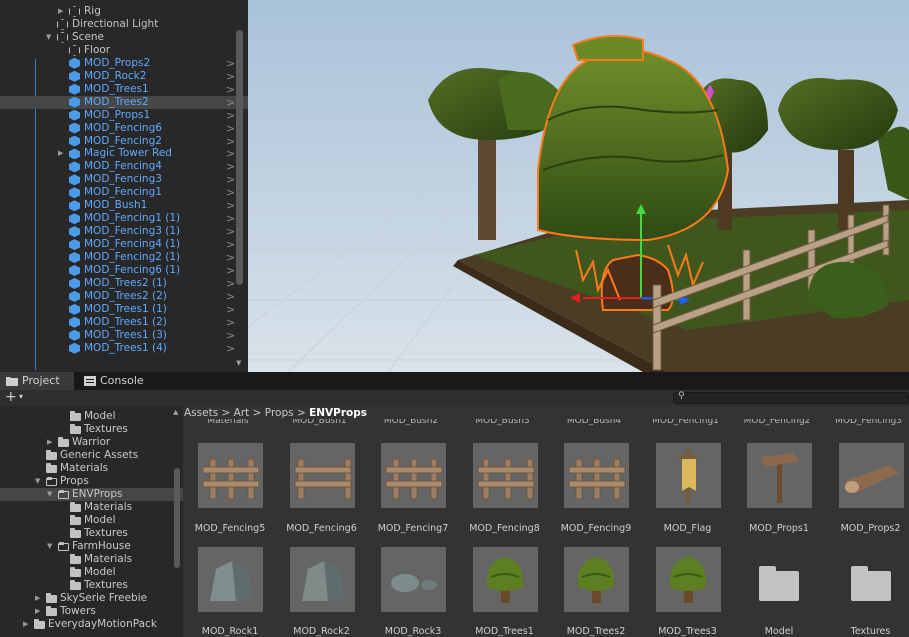 The height and width of the screenshot is (637, 909). Describe the element at coordinates (779, 521) in the screenshot. I see `folder-asset: Model` at that location.